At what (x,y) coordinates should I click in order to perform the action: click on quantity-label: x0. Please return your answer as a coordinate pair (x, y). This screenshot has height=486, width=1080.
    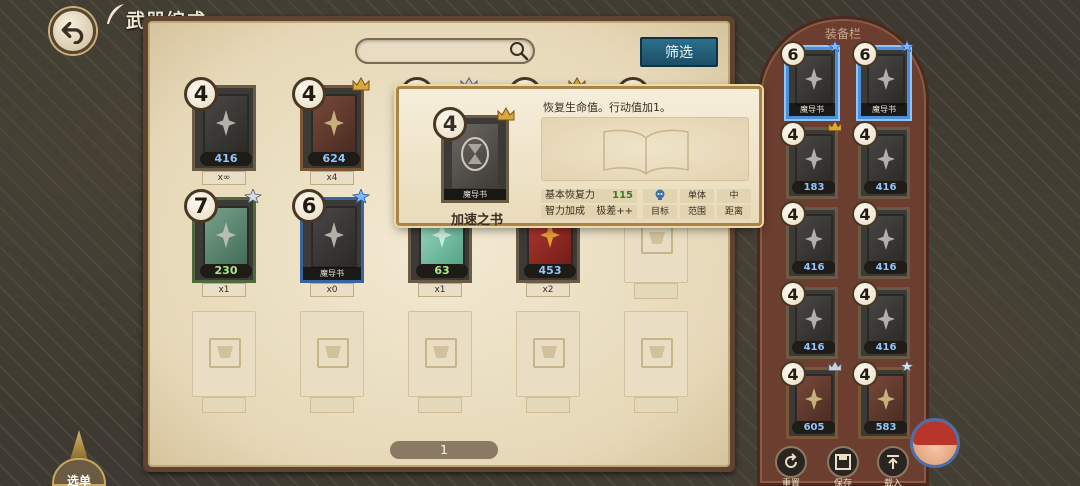
    Looking at the image, I should click on (332, 290).